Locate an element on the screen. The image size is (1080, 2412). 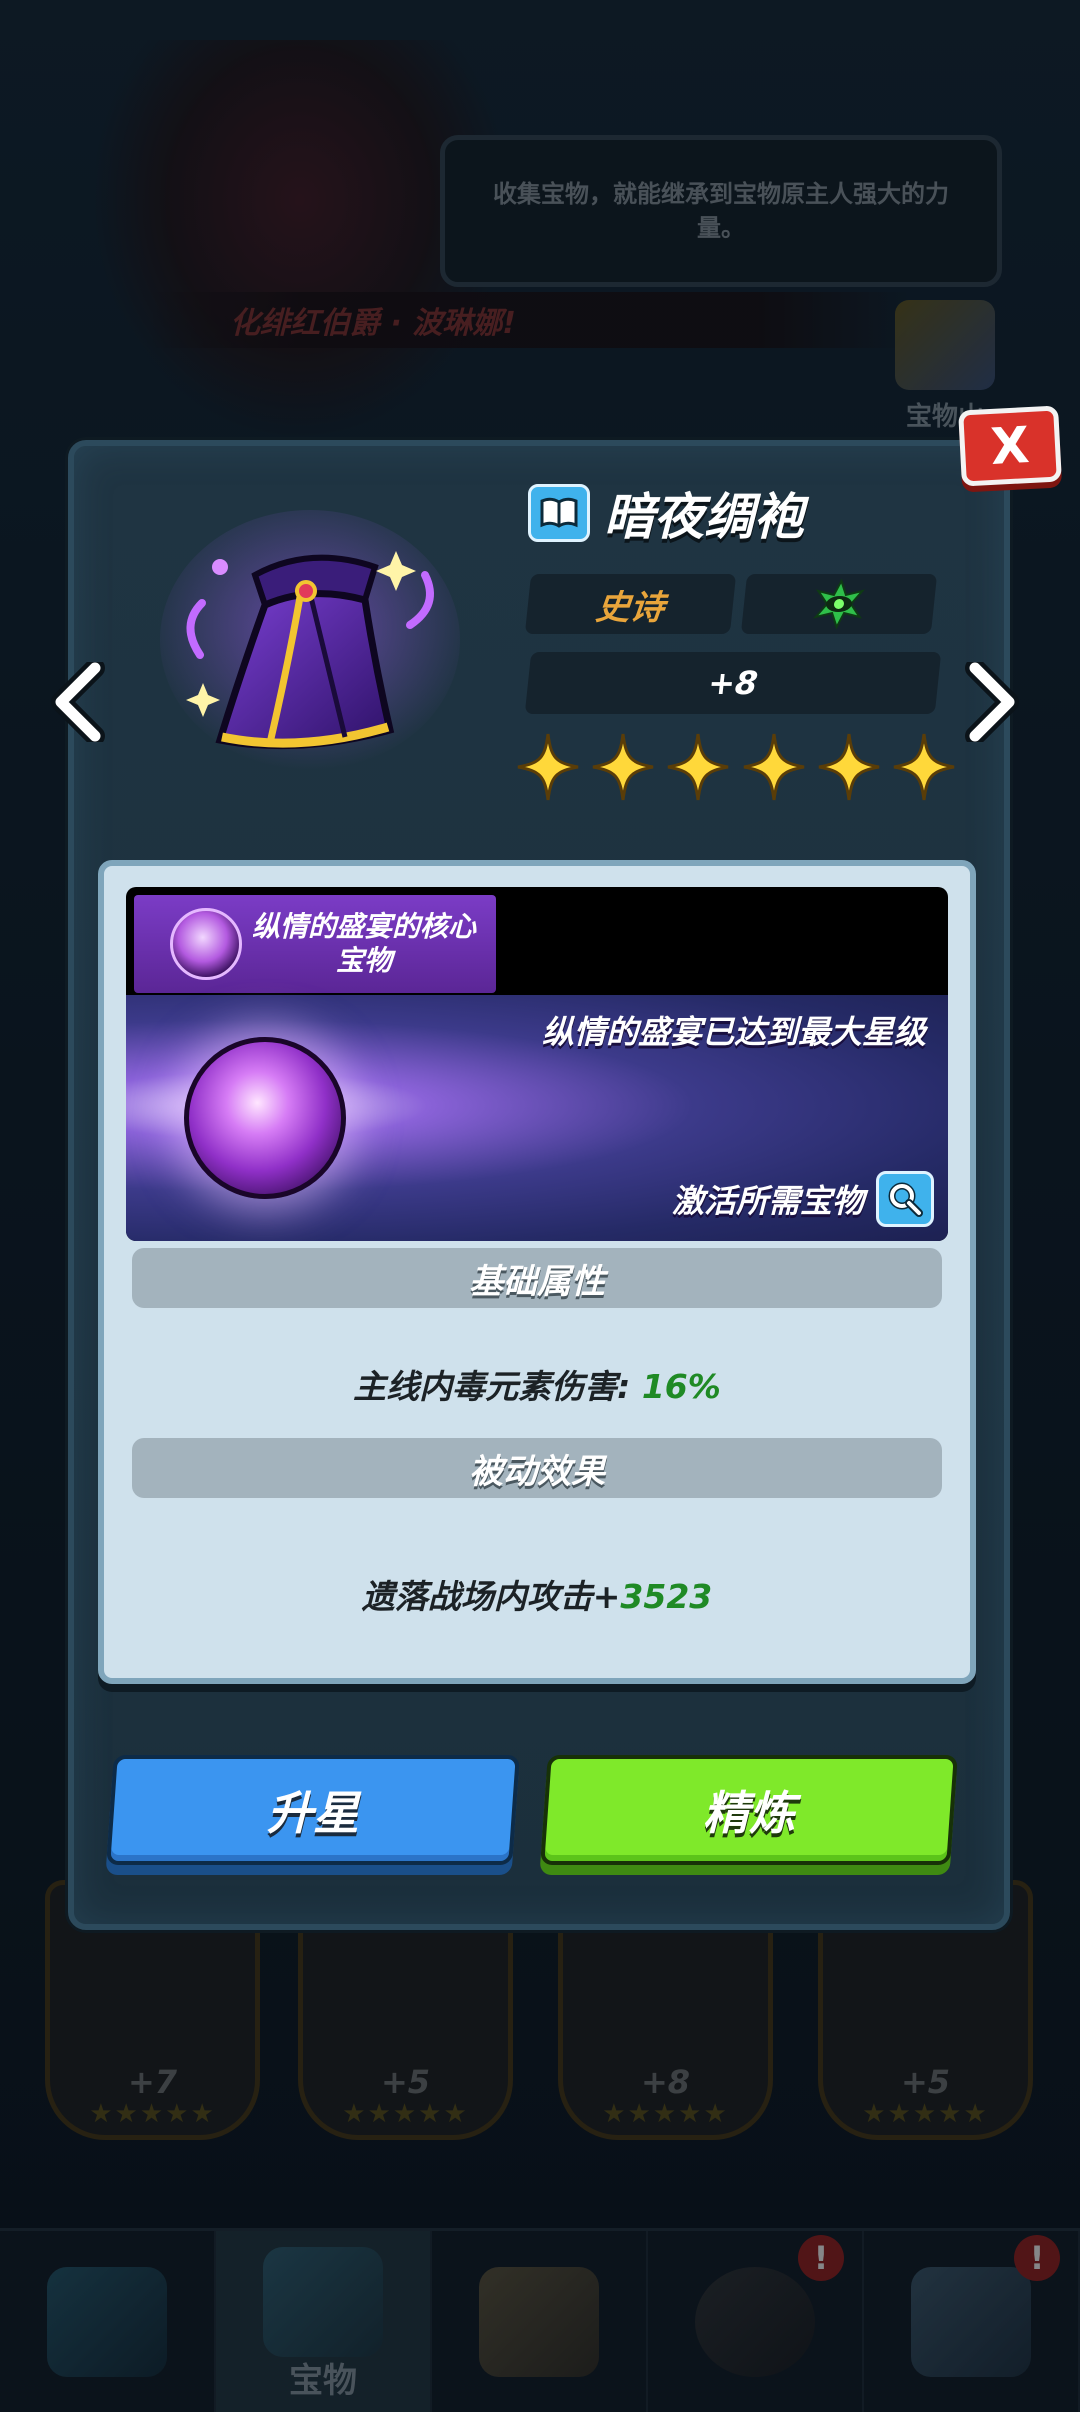
passive-effect-line: 遗落战场内攻击+3523 is located at coordinates (537, 1594).